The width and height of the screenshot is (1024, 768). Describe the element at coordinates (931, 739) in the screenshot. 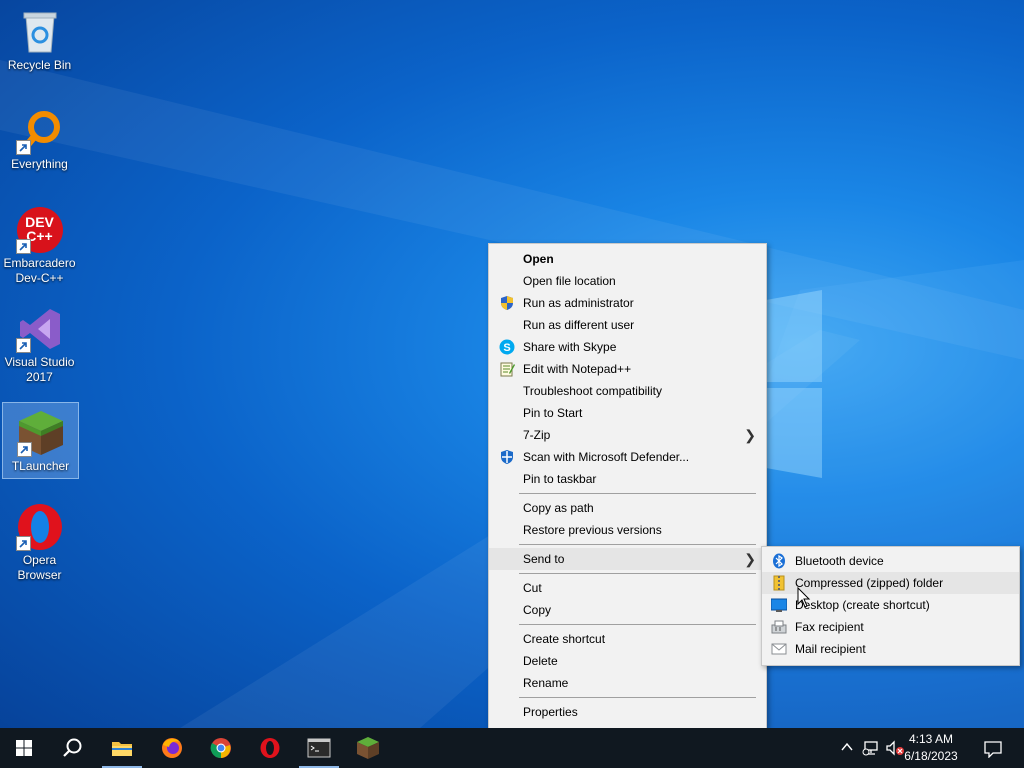

I see `clock-time: 4:13 AM` at that location.